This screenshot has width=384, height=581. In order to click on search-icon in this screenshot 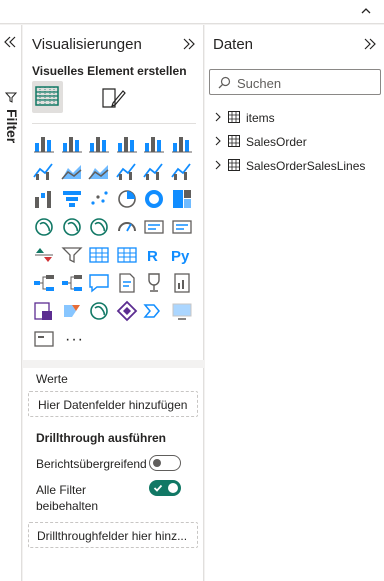, I will do `click(224, 82)`.